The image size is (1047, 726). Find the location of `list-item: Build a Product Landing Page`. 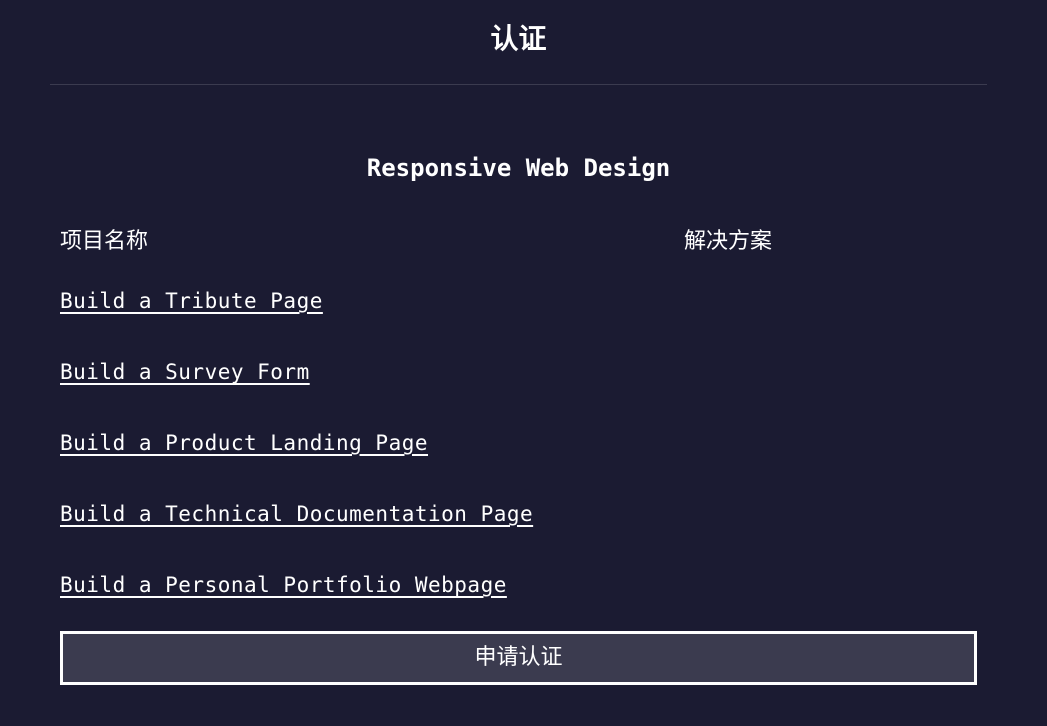

list-item: Build a Product Landing Page is located at coordinates (296, 461).